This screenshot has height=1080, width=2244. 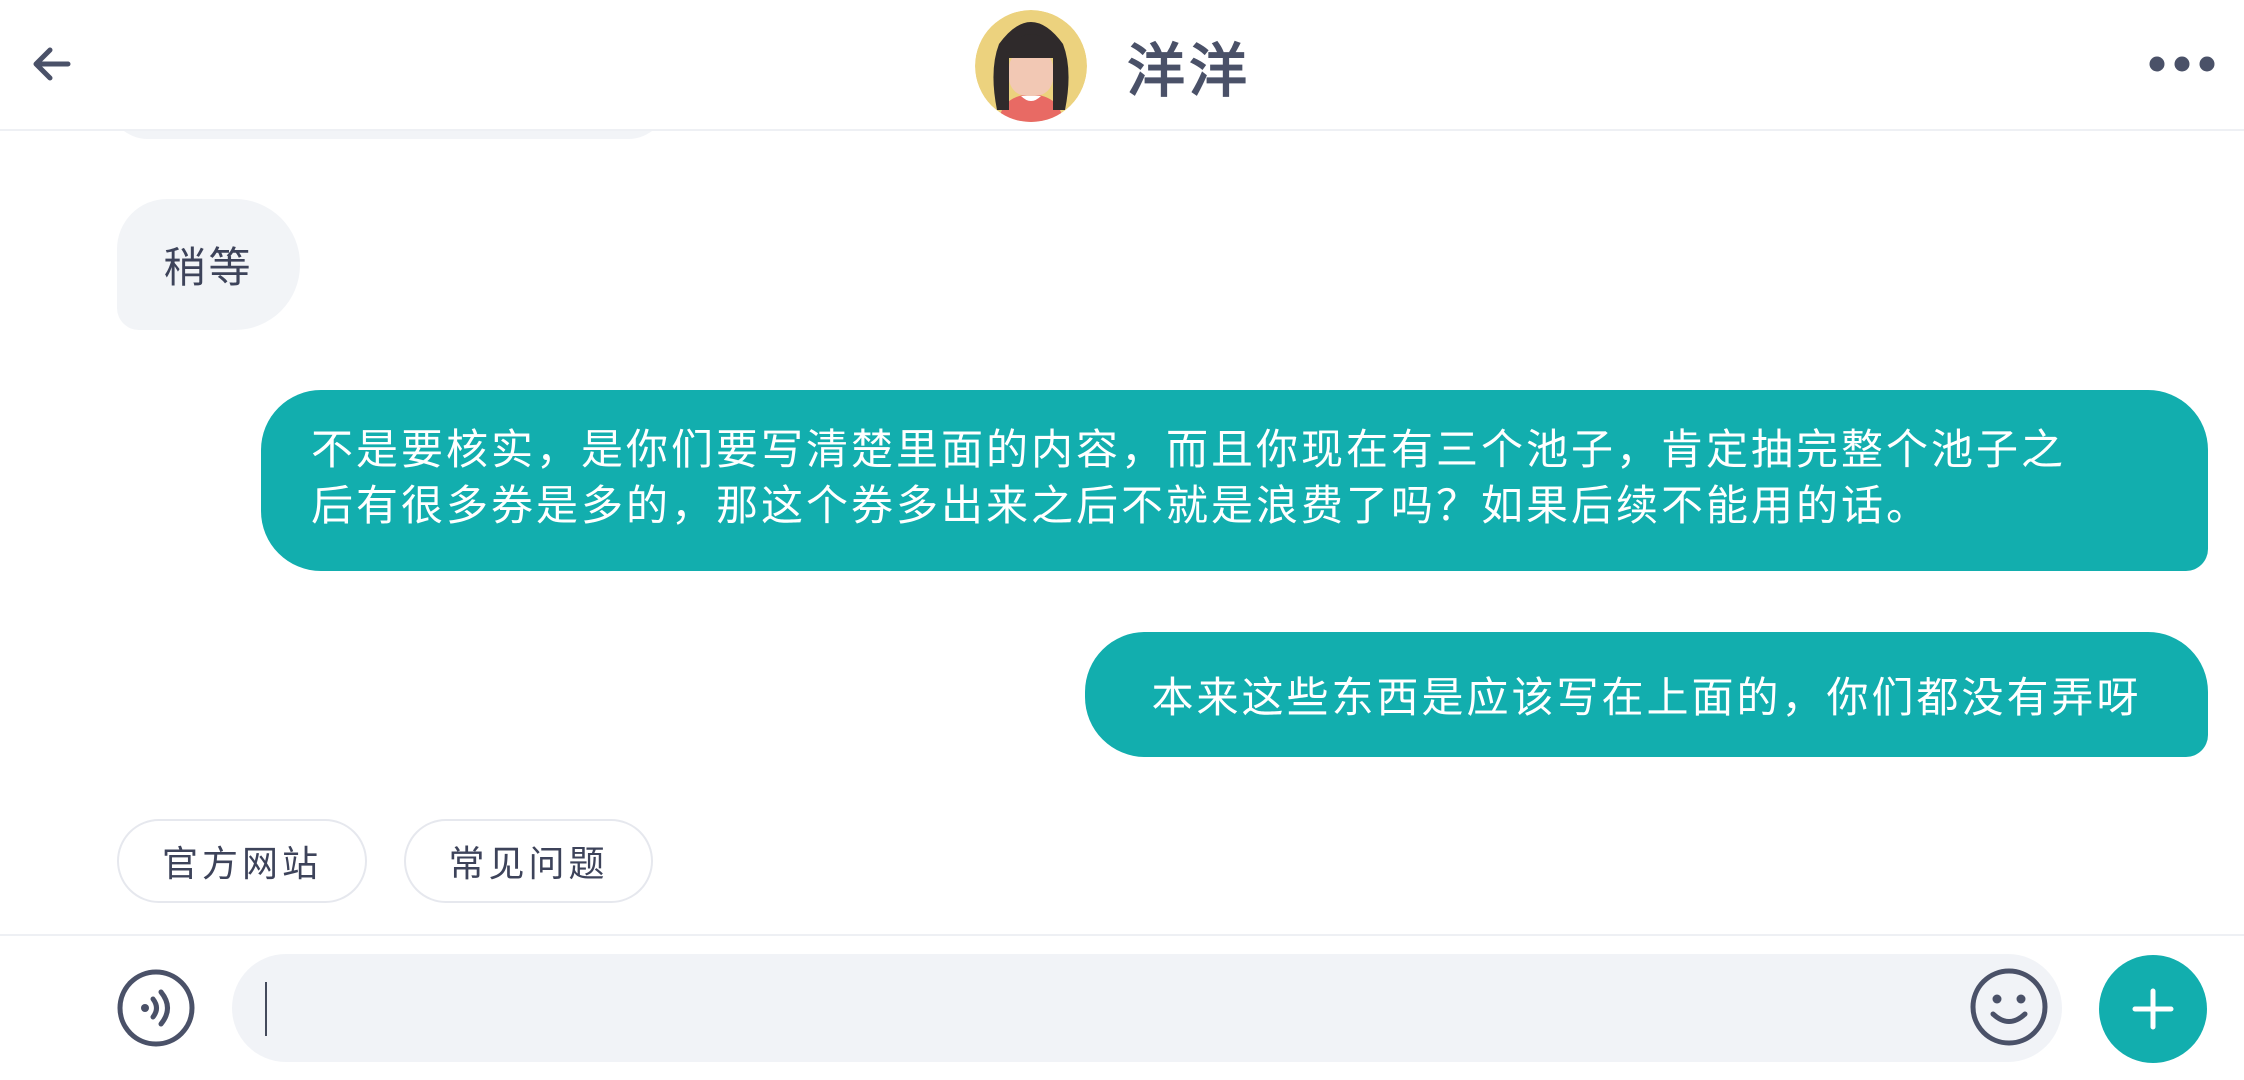 I want to click on back-button, so click(x=52, y=64).